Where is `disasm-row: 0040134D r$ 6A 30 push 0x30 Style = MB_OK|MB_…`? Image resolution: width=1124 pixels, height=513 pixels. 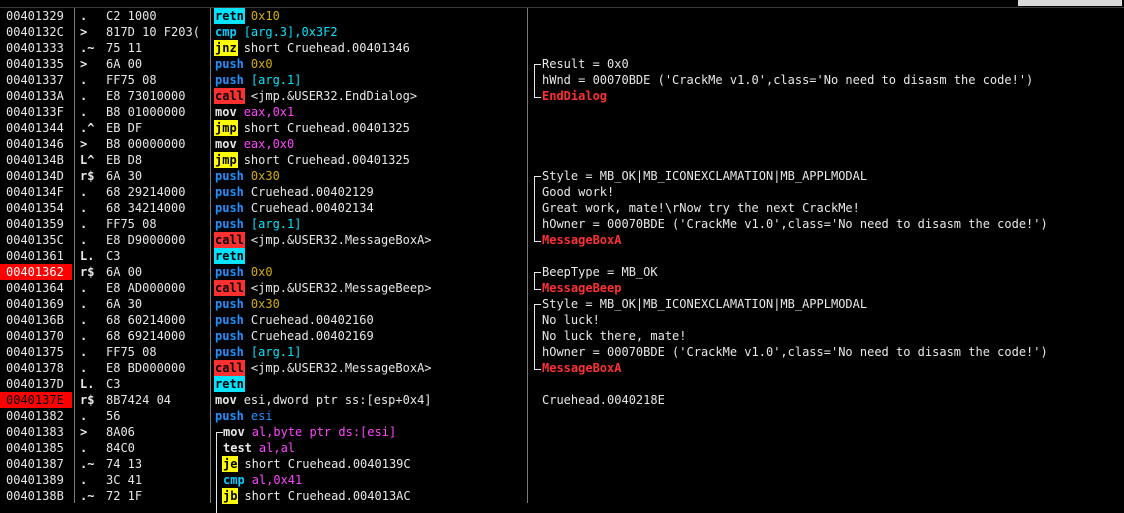 disasm-row: 0040134D r$ 6A 30 push 0x30 Style = MB_OK|MB_… is located at coordinates (562, 176).